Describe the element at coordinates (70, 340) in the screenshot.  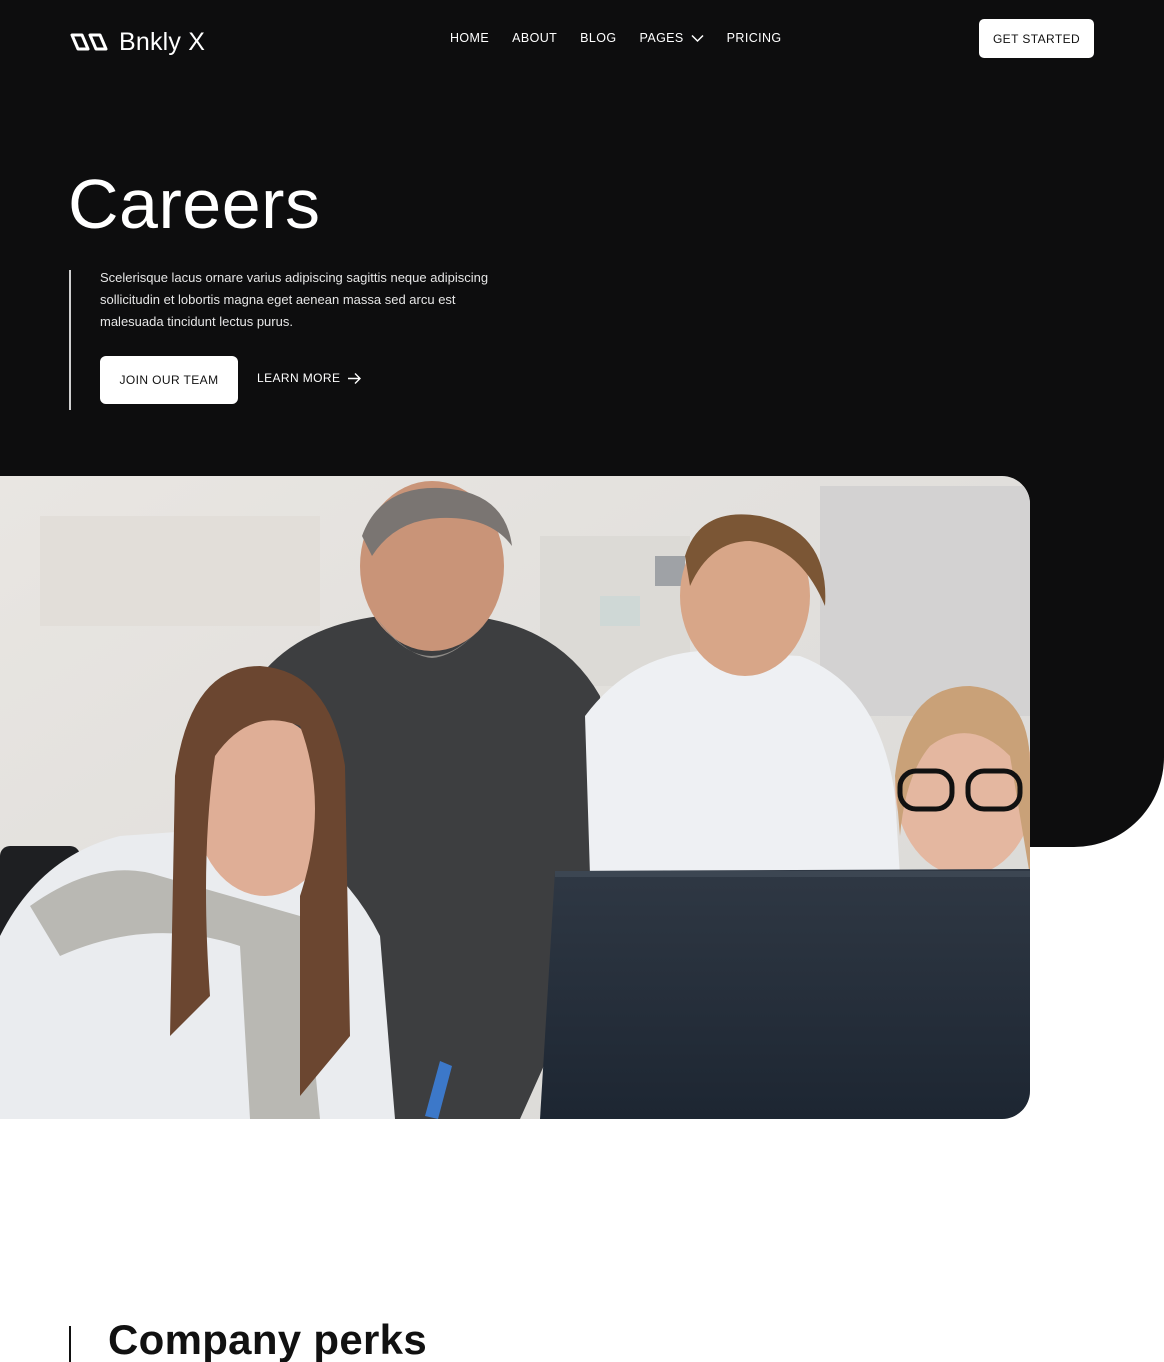
I see `hero-accent-line` at that location.